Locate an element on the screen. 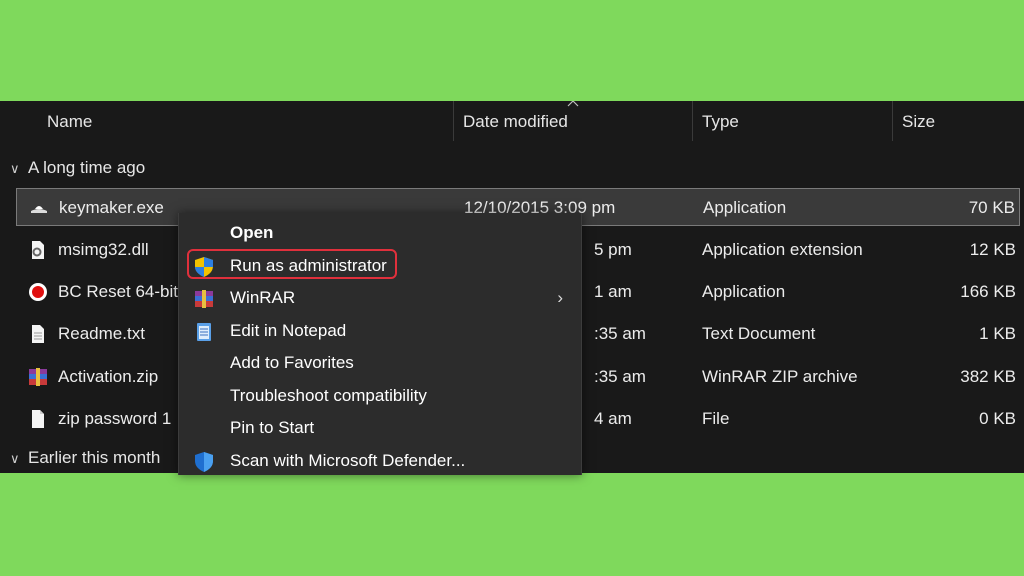 Image resolution: width=1024 pixels, height=576 pixels. file-name: Activation.zip is located at coordinates (108, 376).